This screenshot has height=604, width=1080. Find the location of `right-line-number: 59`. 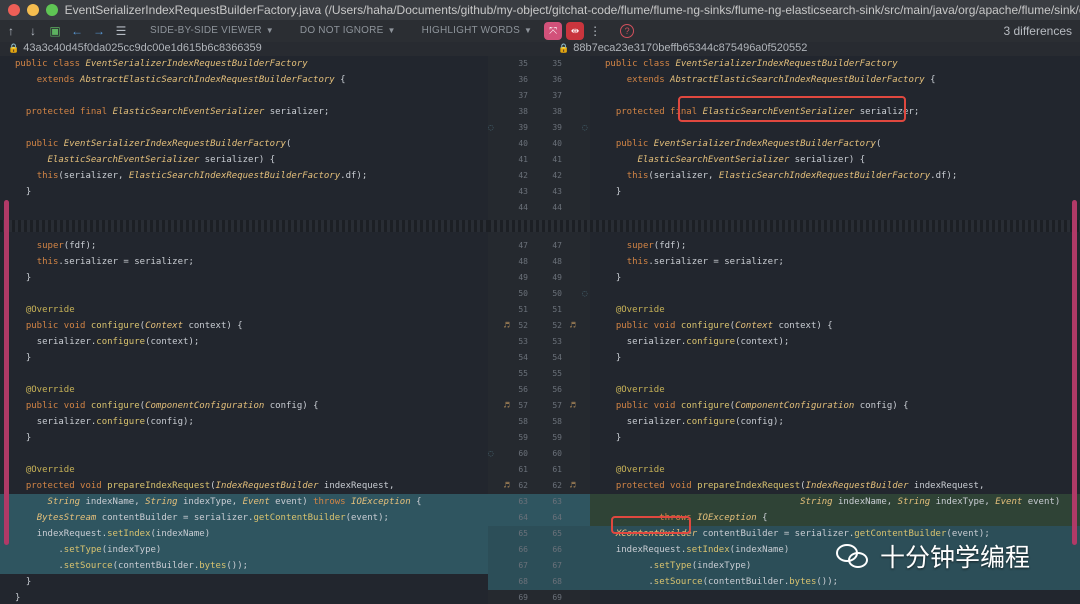

right-line-number: 59 is located at coordinates (557, 437).